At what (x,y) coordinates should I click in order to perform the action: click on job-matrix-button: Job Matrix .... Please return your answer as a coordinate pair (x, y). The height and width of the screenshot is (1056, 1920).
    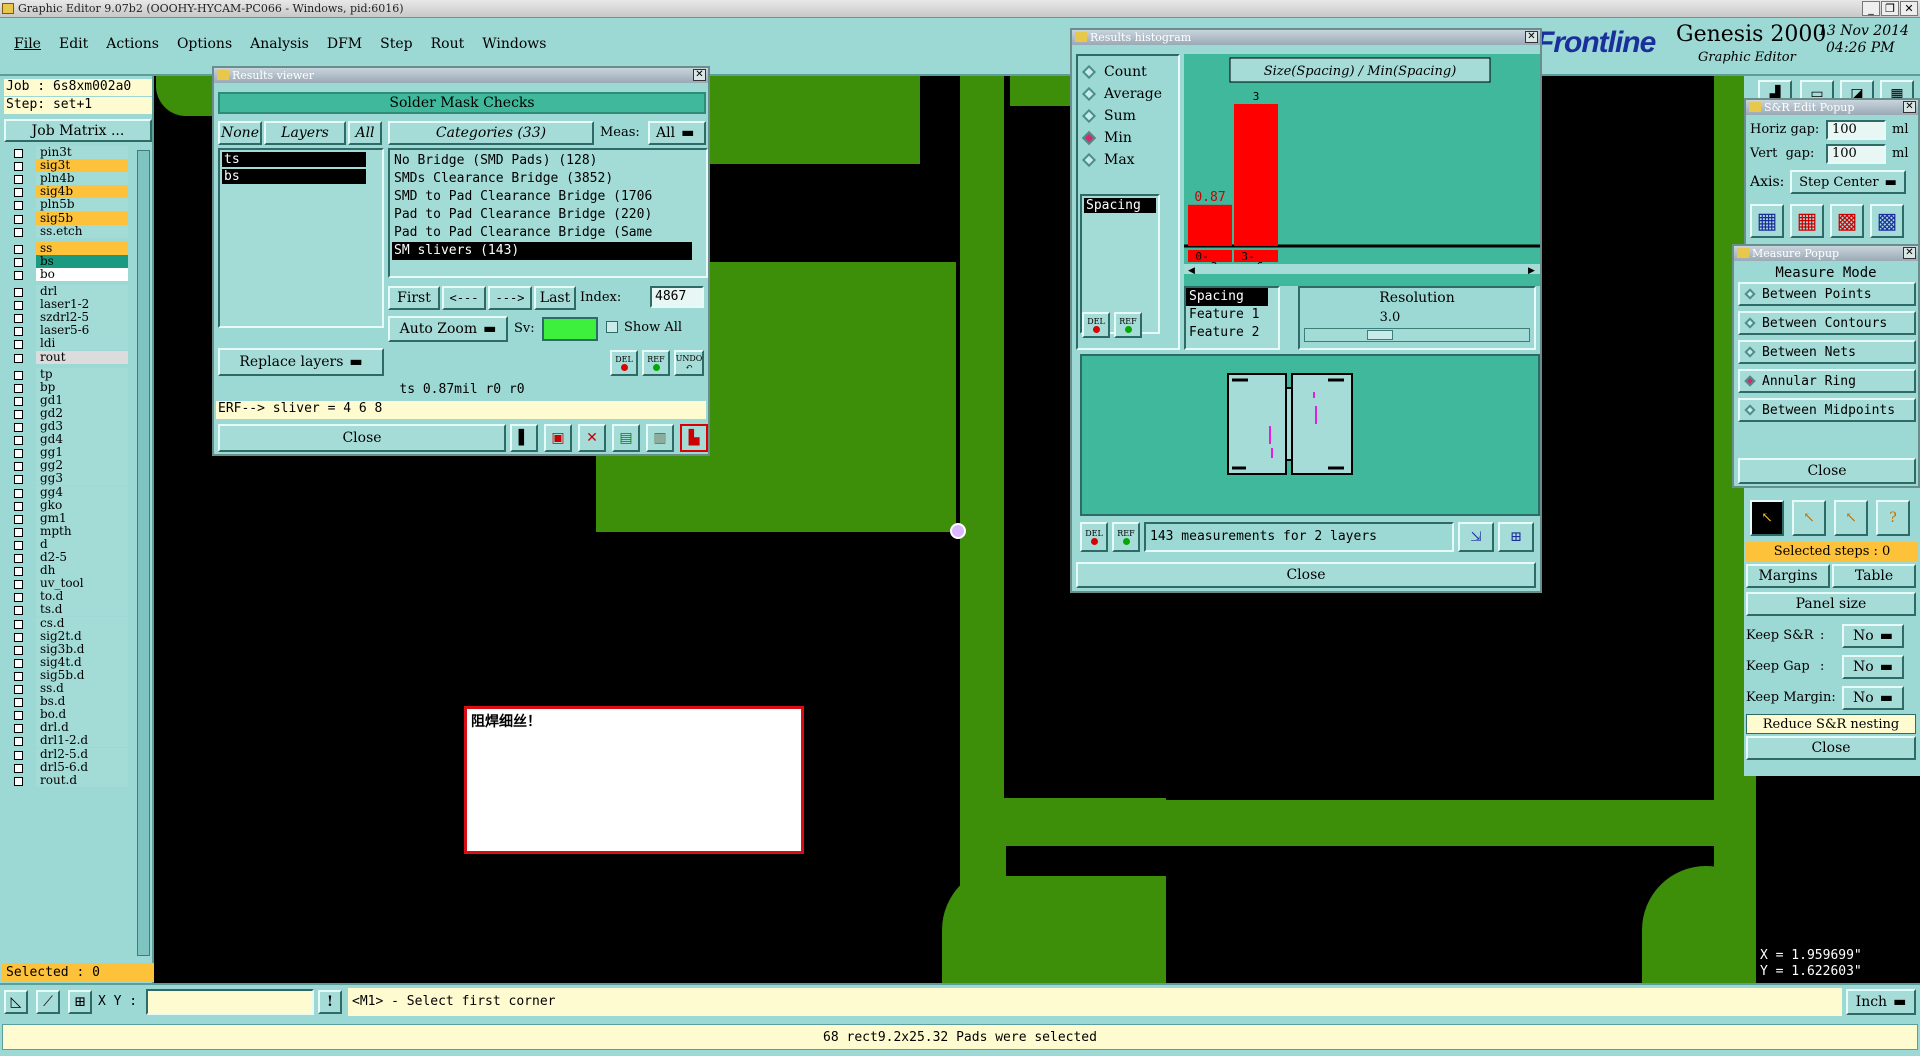
    Looking at the image, I should click on (78, 130).